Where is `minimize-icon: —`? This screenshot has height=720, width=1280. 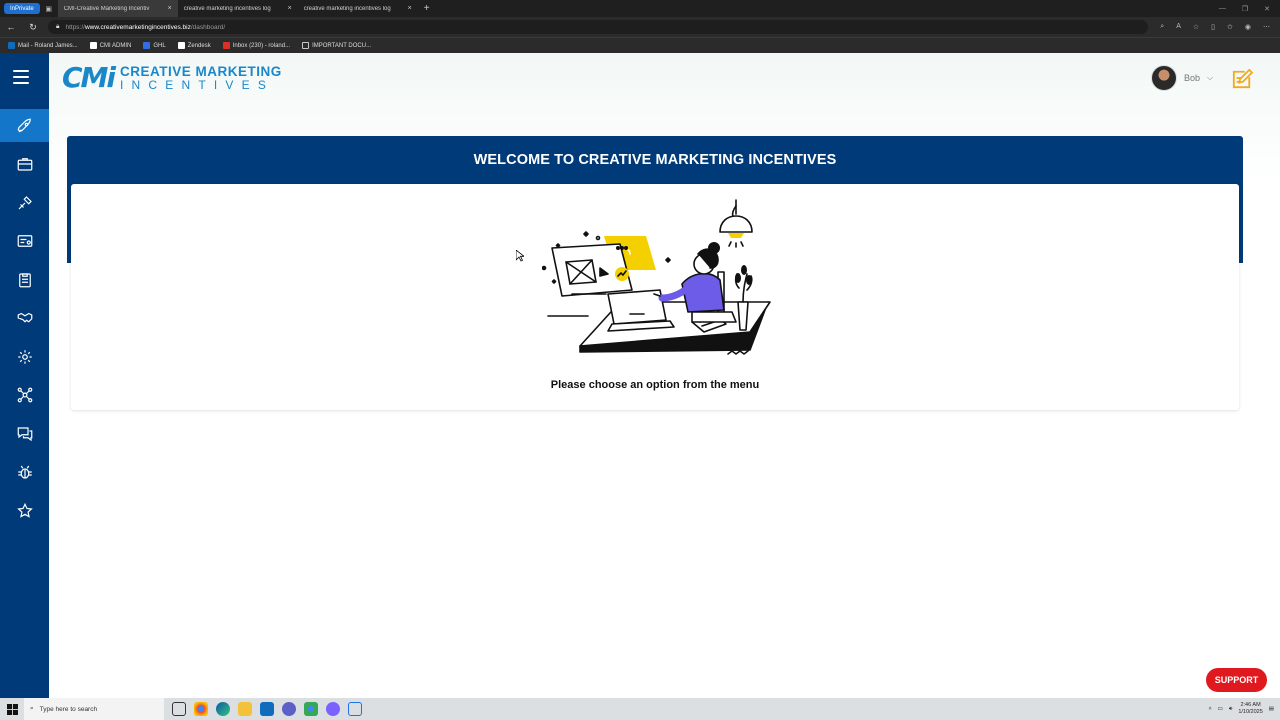
minimize-icon: — is located at coordinates (1222, 9).